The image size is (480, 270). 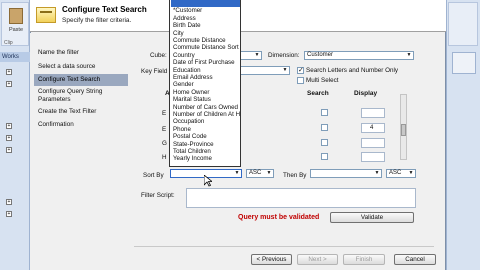 I want to click on row-label: G, so click(x=164, y=143).